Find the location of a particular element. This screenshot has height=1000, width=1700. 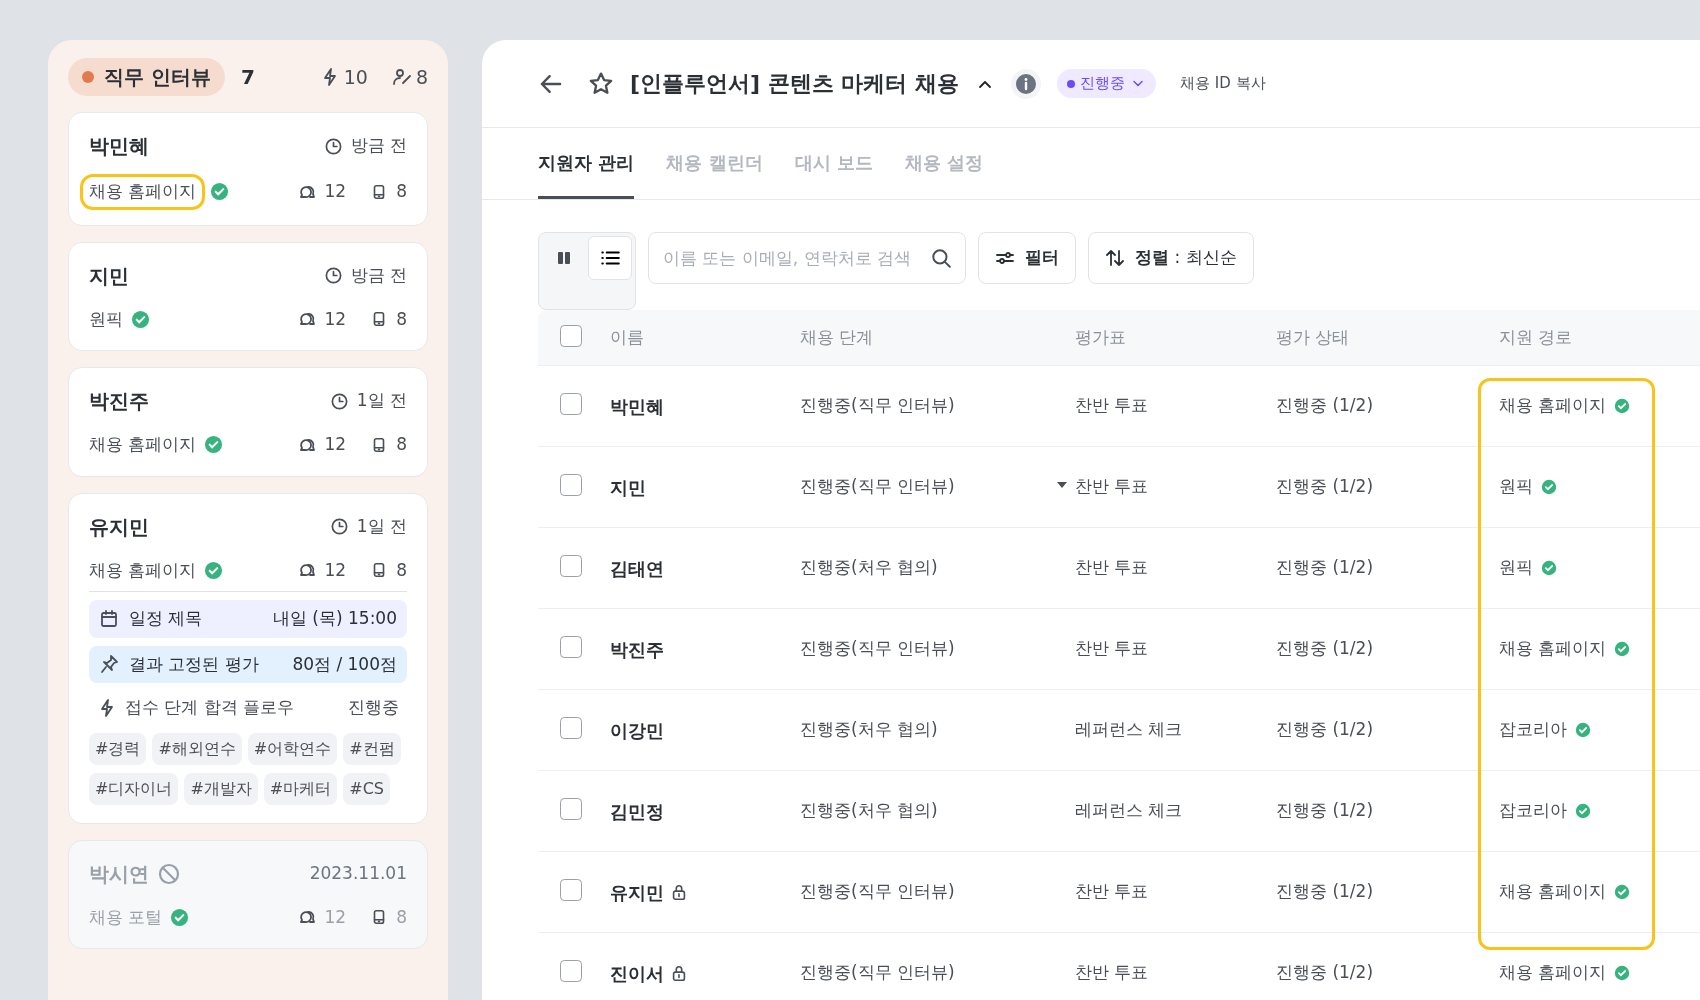

info-icon is located at coordinates (1026, 83).